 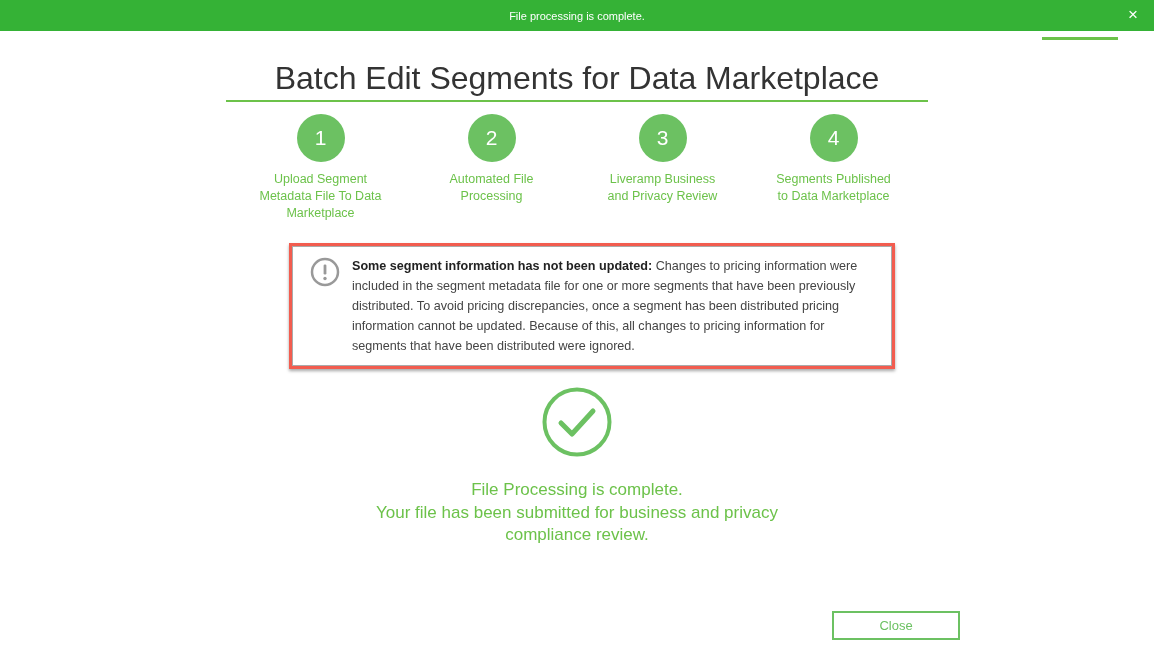 What do you see at coordinates (605, 306) in the screenshot?
I see `alert-message: Some segment information has not been updated: Changes to pricing information were included in the segment metadata file for one or more segments that have been previously distributed. To avoid pricing discrepancies, once a segment has been distributed pricing information cannot be updated. Because of this, all changes to pricing information for segments that have been distributed were ignored.` at bounding box center [605, 306].